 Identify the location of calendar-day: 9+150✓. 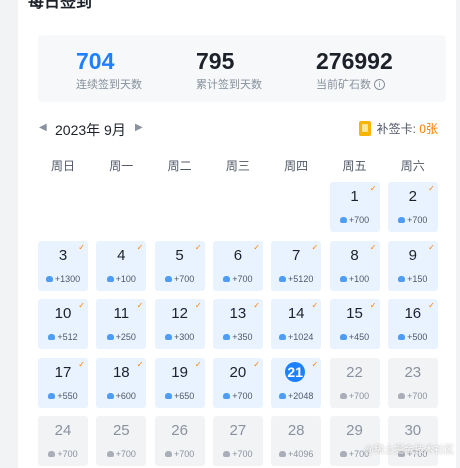
(413, 266).